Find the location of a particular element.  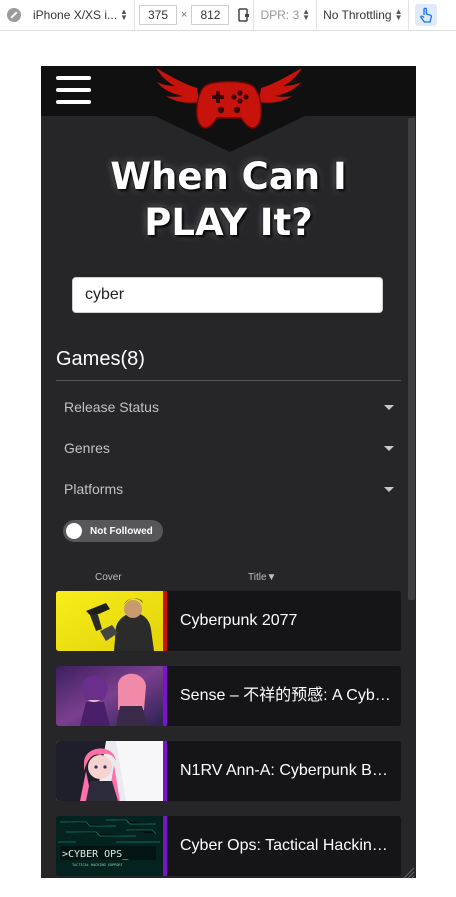

site-title-line1: When Can I is located at coordinates (228, 176).